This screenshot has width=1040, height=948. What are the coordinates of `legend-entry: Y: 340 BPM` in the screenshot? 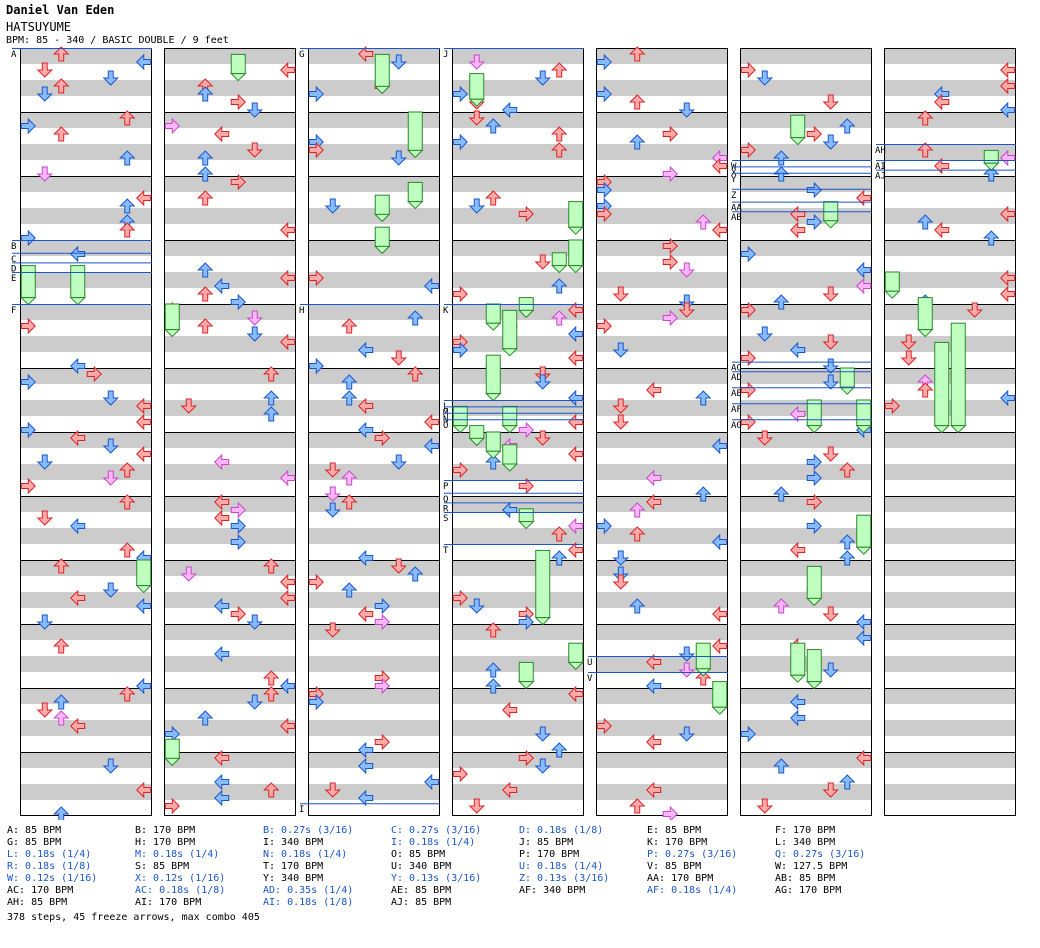 It's located at (293, 878).